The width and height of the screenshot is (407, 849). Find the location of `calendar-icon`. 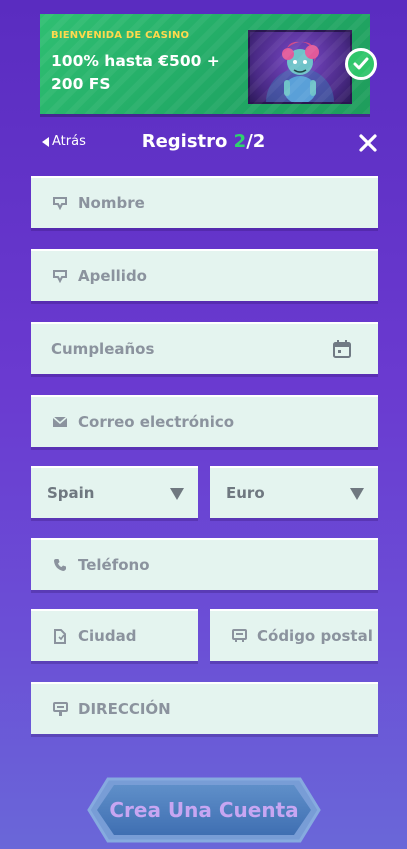

calendar-icon is located at coordinates (342, 351).